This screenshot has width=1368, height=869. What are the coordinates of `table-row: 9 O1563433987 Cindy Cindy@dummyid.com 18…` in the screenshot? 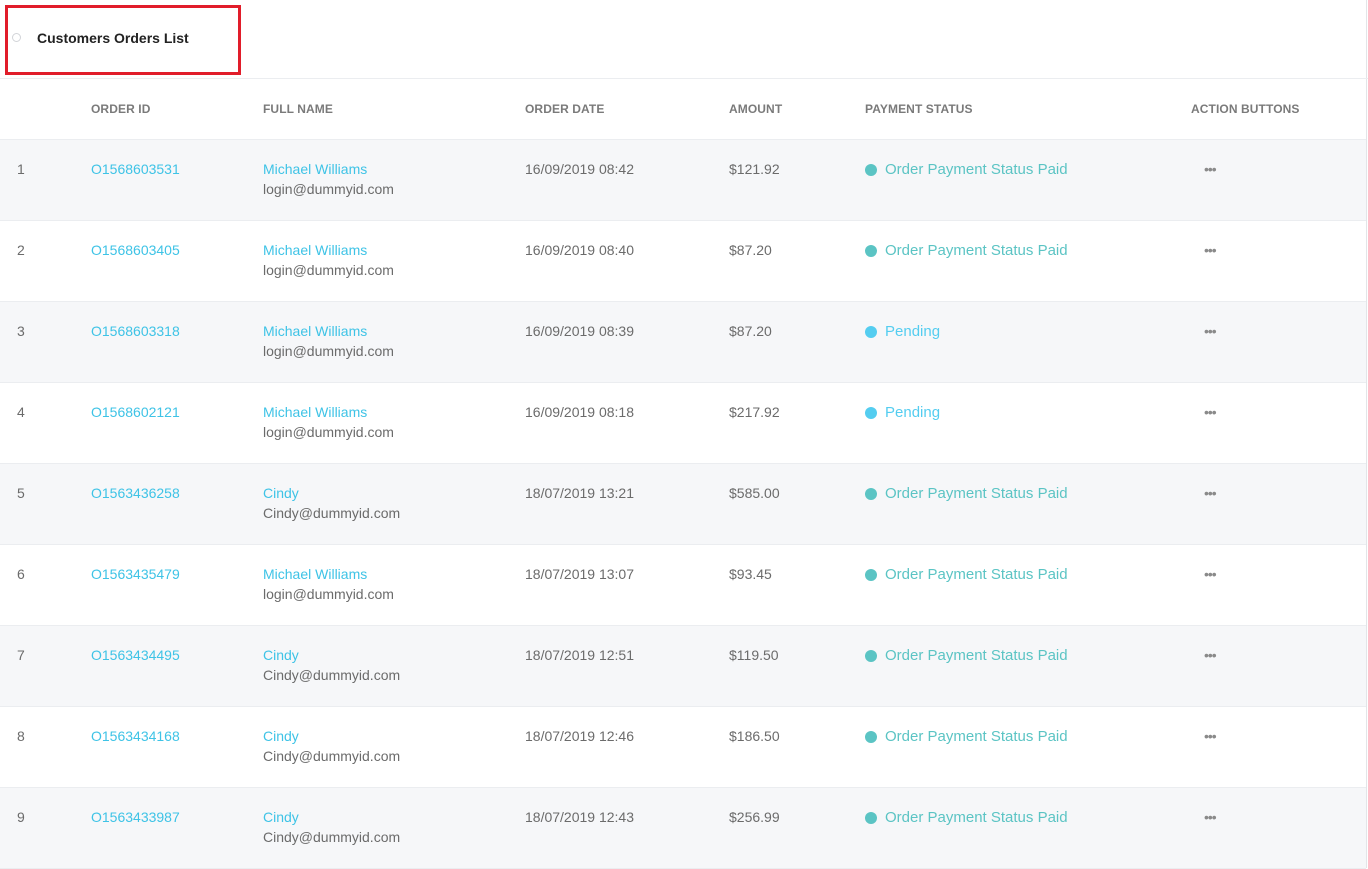 It's located at (683, 828).